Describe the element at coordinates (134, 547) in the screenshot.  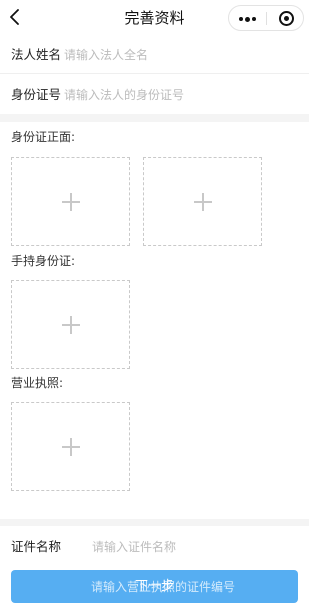
I see `certificate-name-input: 请输入证件名称` at that location.